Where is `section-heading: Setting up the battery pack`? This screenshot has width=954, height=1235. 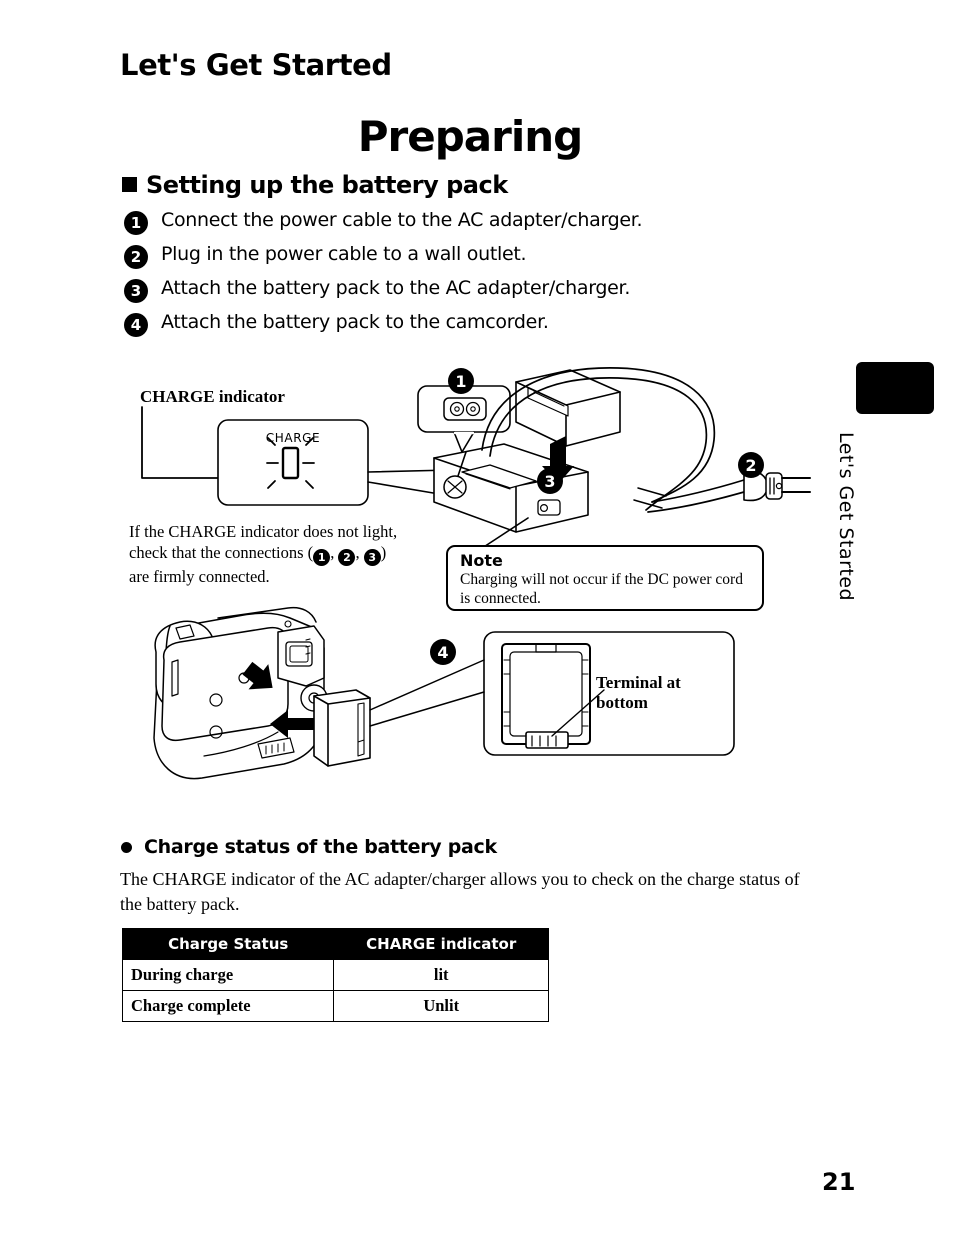
section-heading: Setting up the battery pack is located at coordinates (315, 185).